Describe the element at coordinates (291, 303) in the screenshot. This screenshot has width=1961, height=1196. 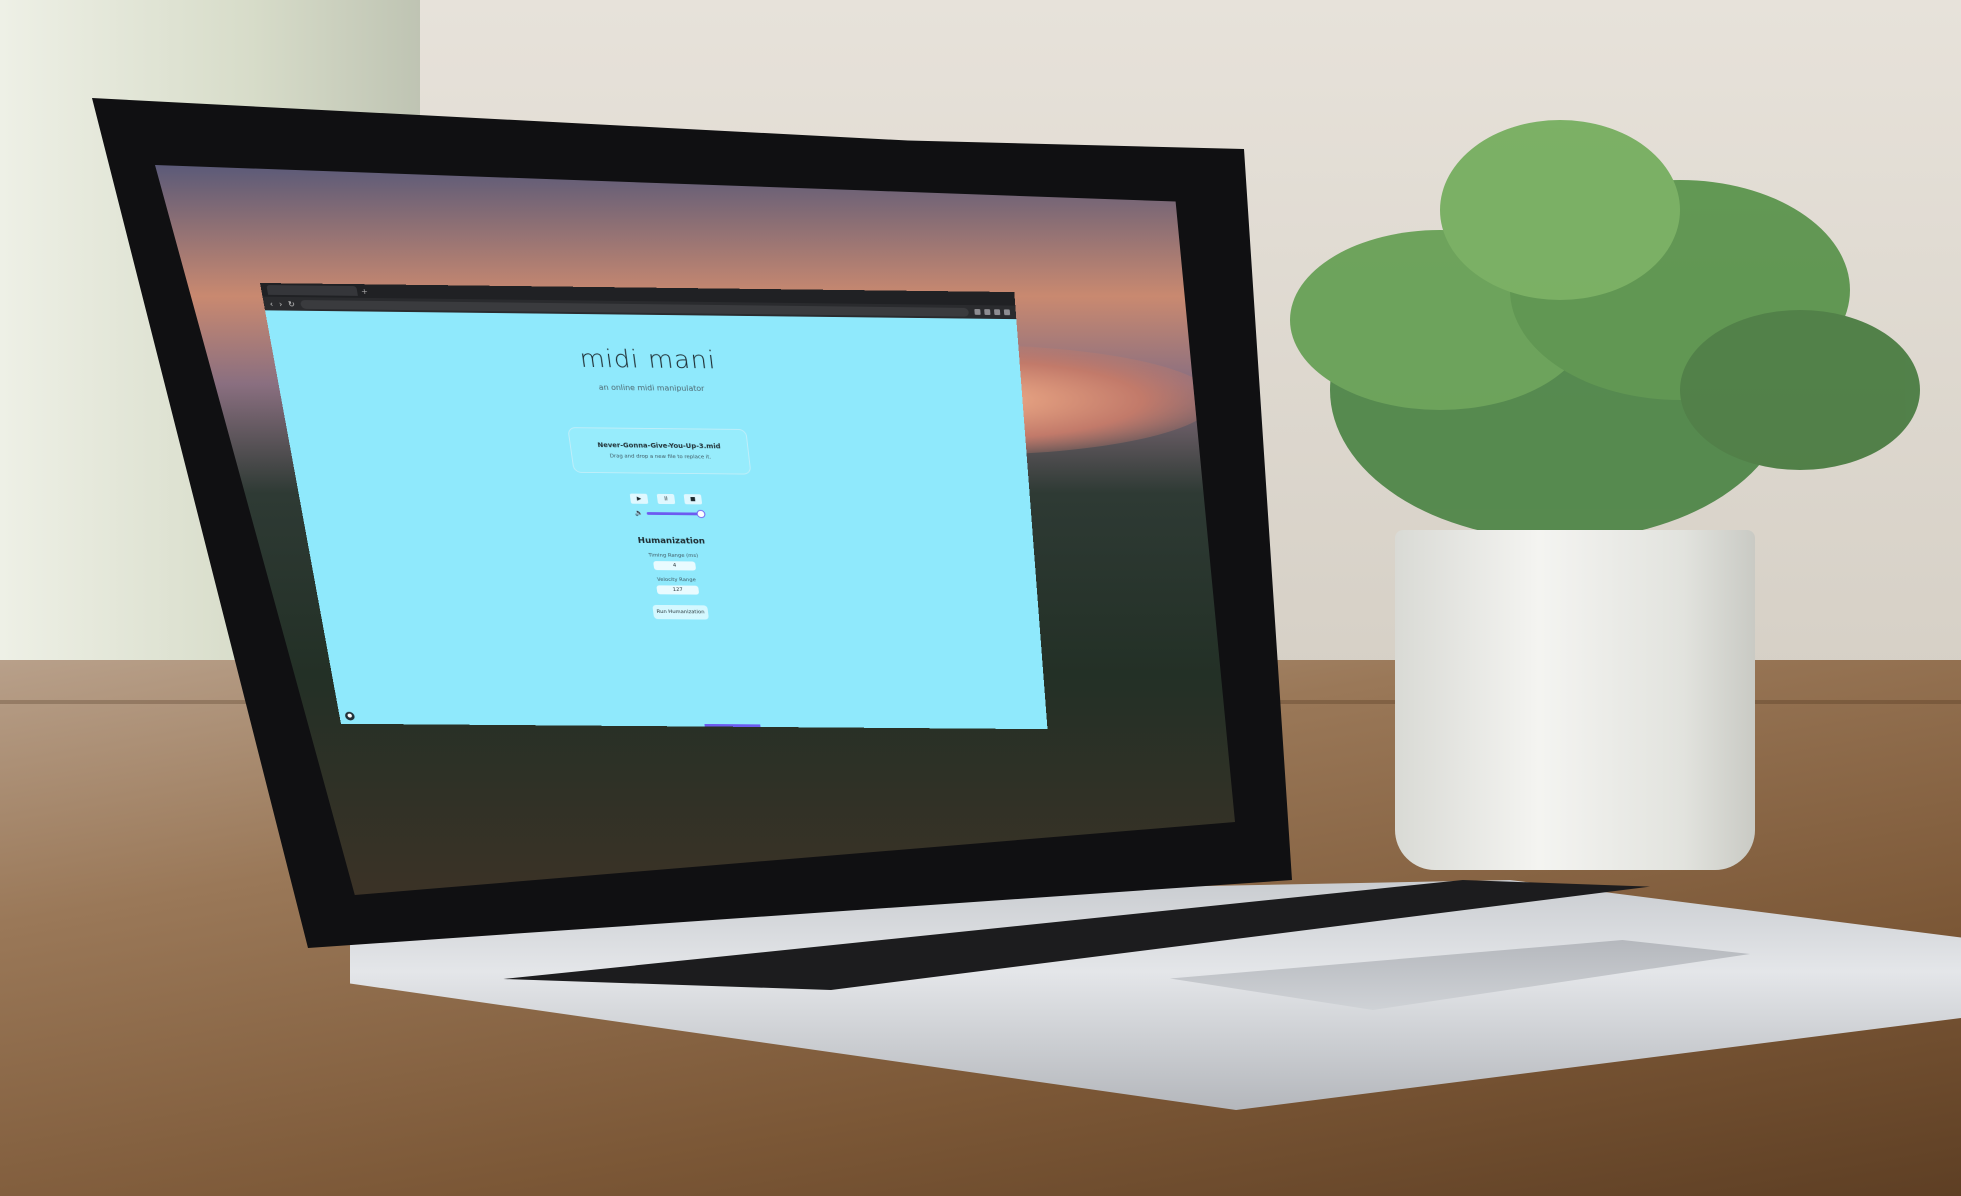
I see `reload-icon: ↻` at that location.